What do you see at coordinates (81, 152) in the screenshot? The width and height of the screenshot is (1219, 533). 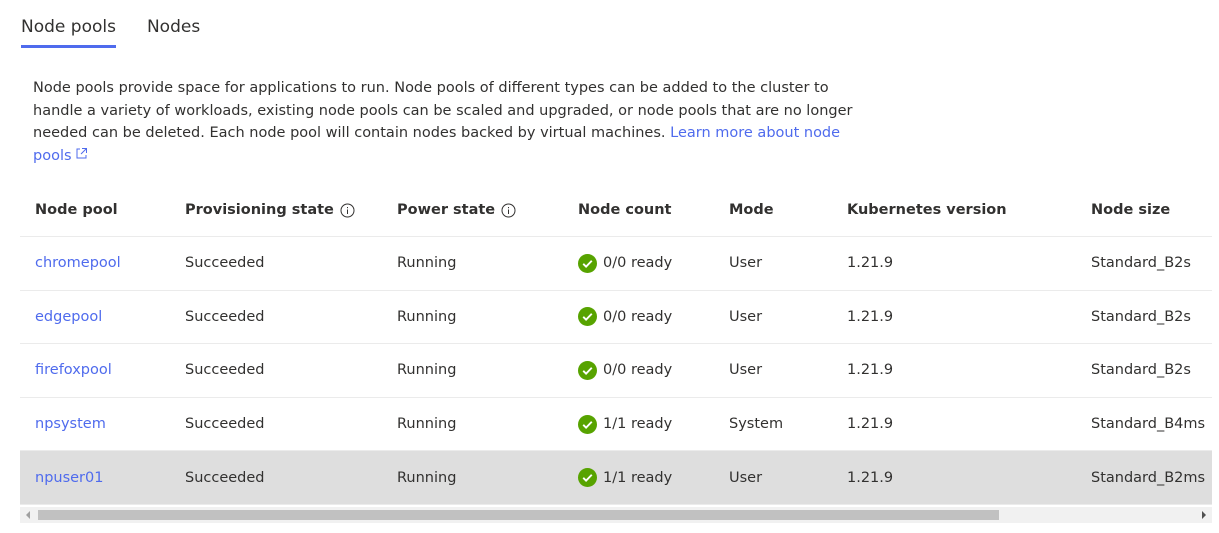 I see `external-link-icon` at bounding box center [81, 152].